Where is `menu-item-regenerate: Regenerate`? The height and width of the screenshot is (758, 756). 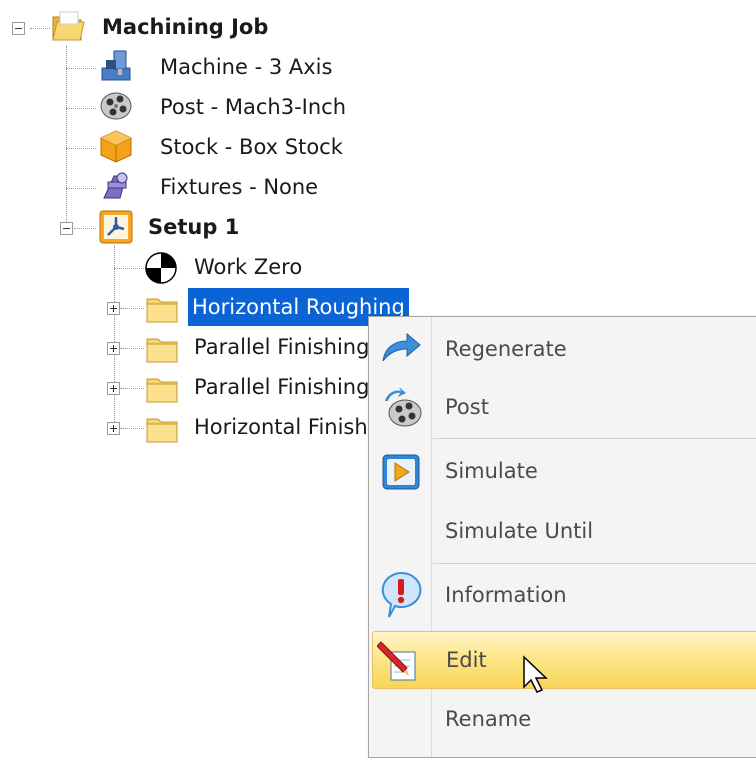 menu-item-regenerate: Regenerate is located at coordinates (562, 349).